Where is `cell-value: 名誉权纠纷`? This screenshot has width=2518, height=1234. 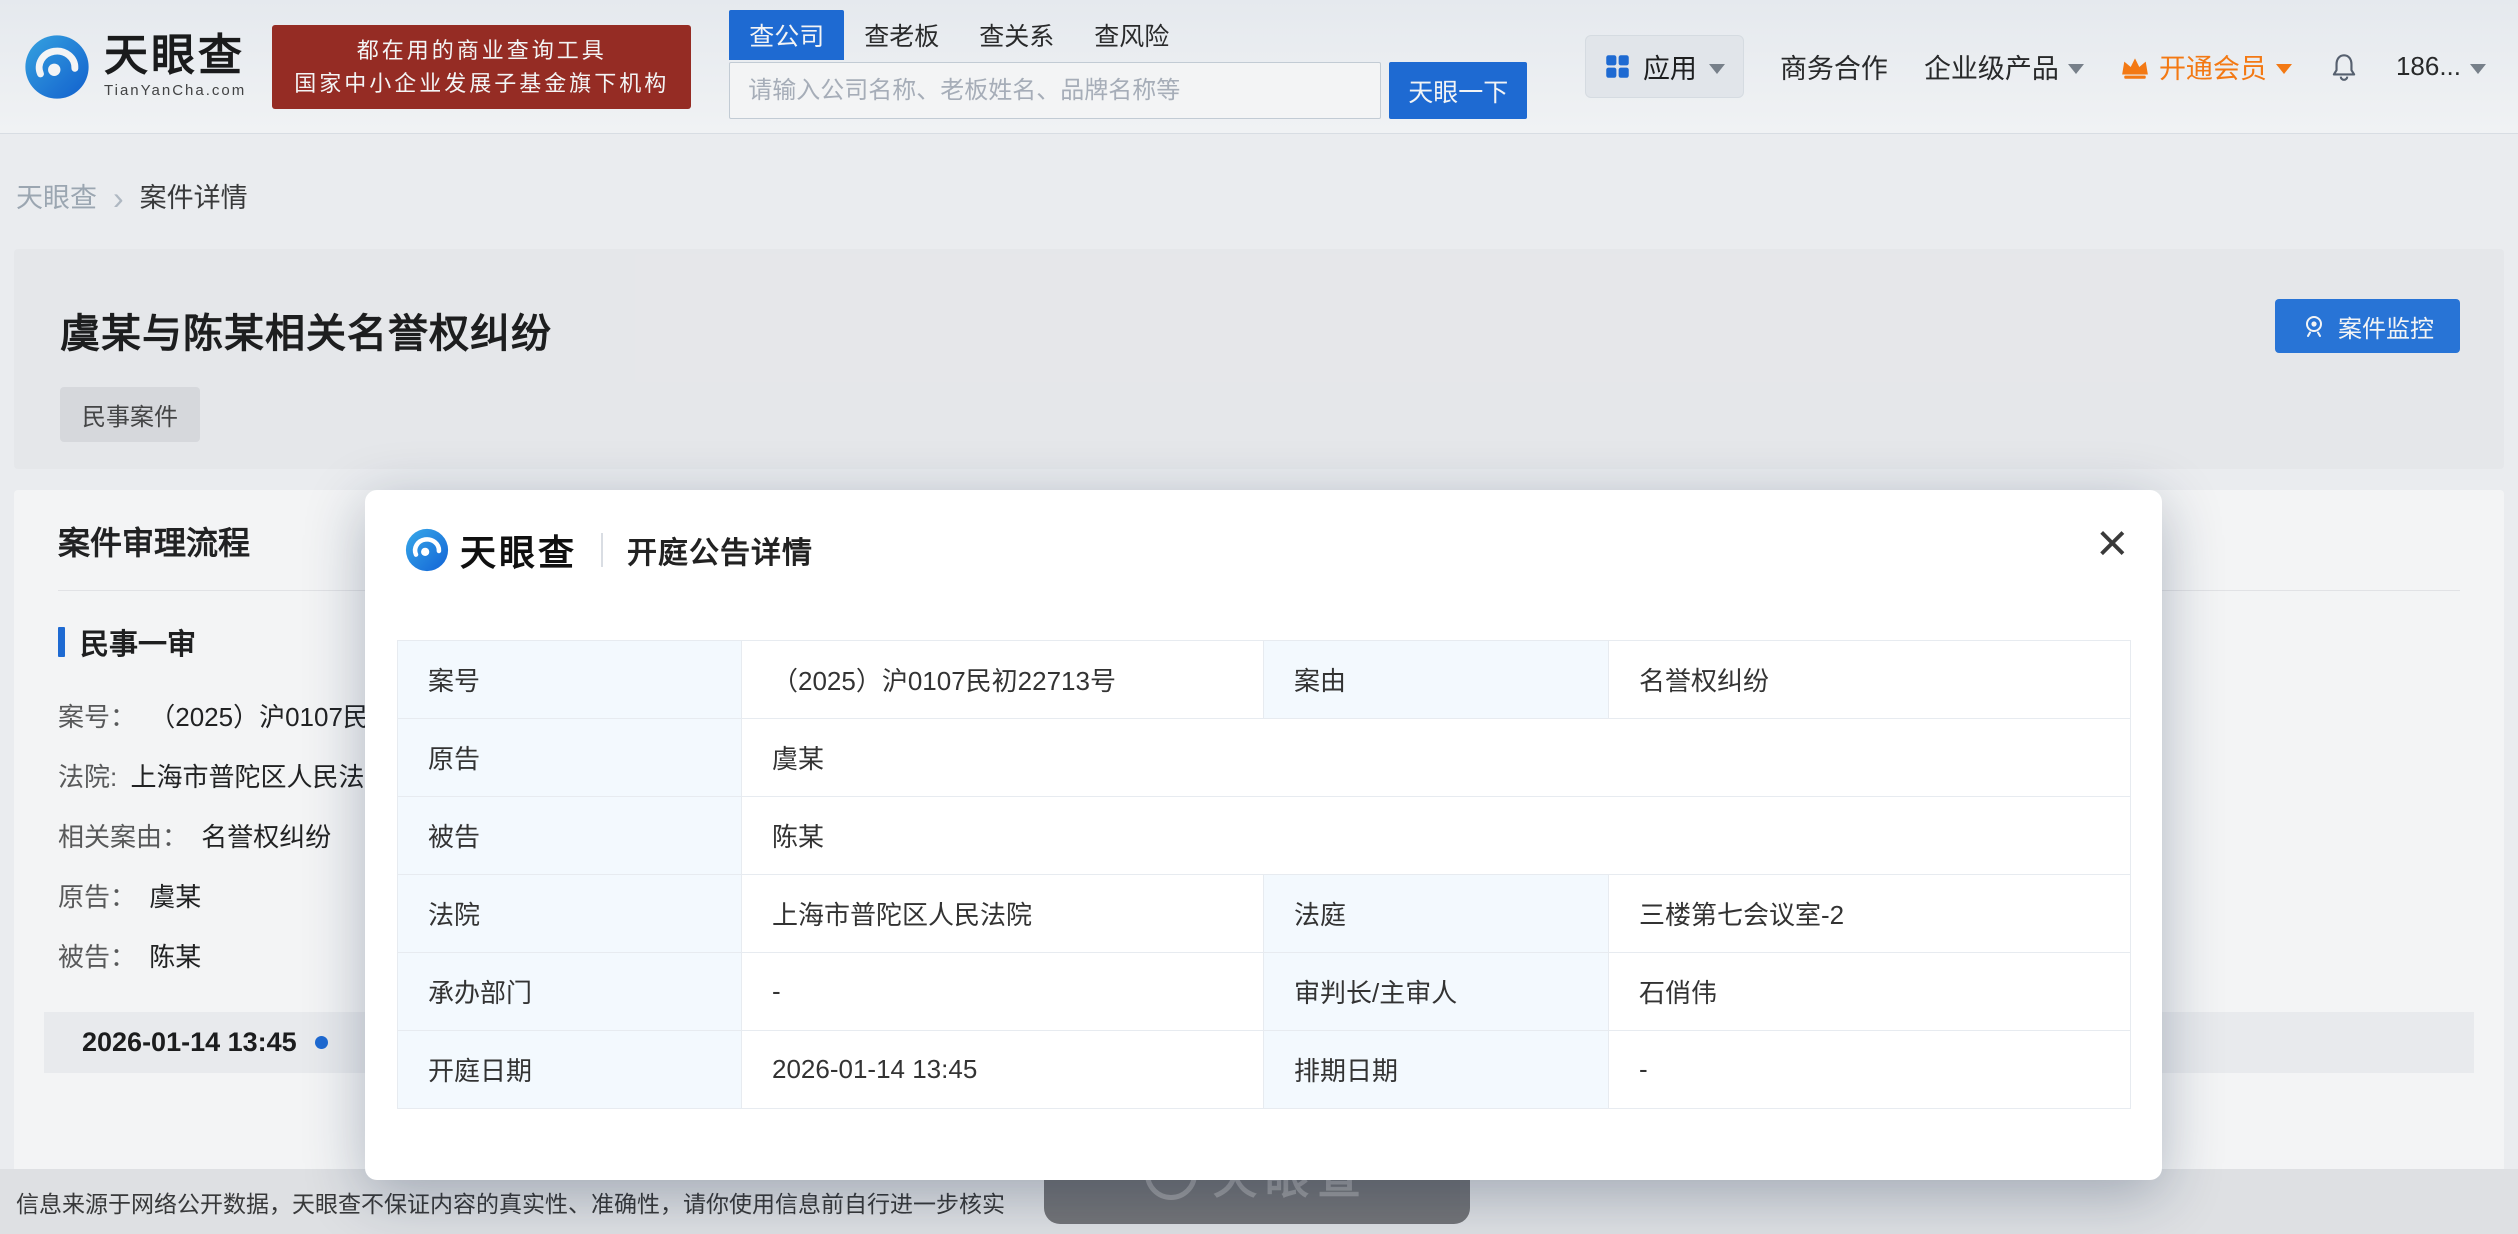 cell-value: 名誉权纠纷 is located at coordinates (1869, 679).